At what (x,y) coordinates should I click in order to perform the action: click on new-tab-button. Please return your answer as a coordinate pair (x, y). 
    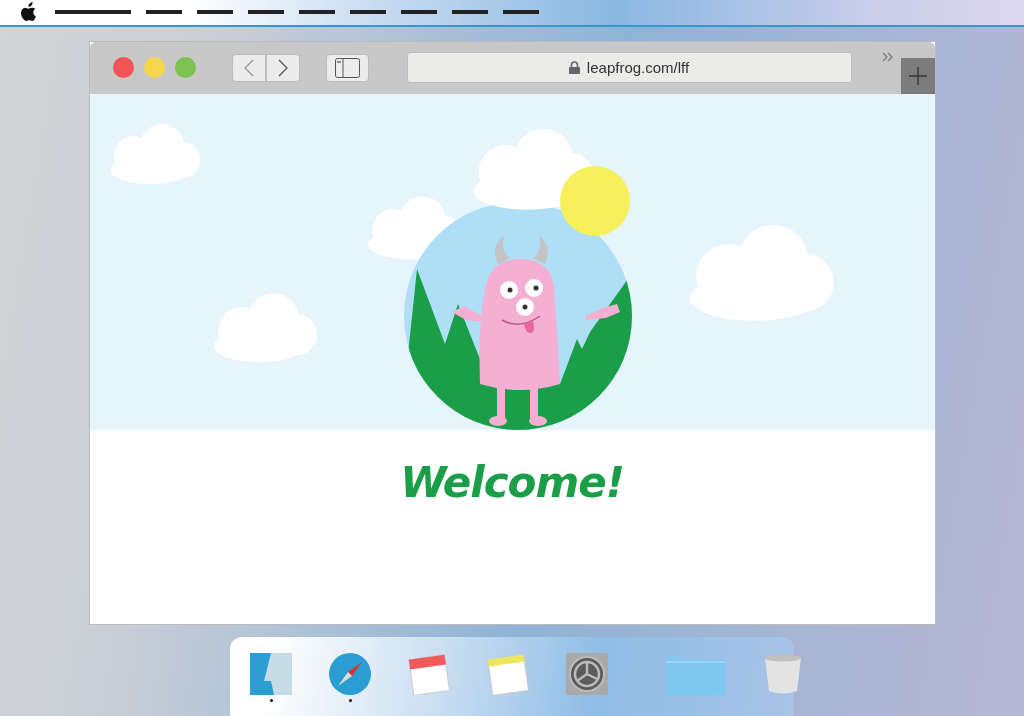
    Looking at the image, I should click on (917, 75).